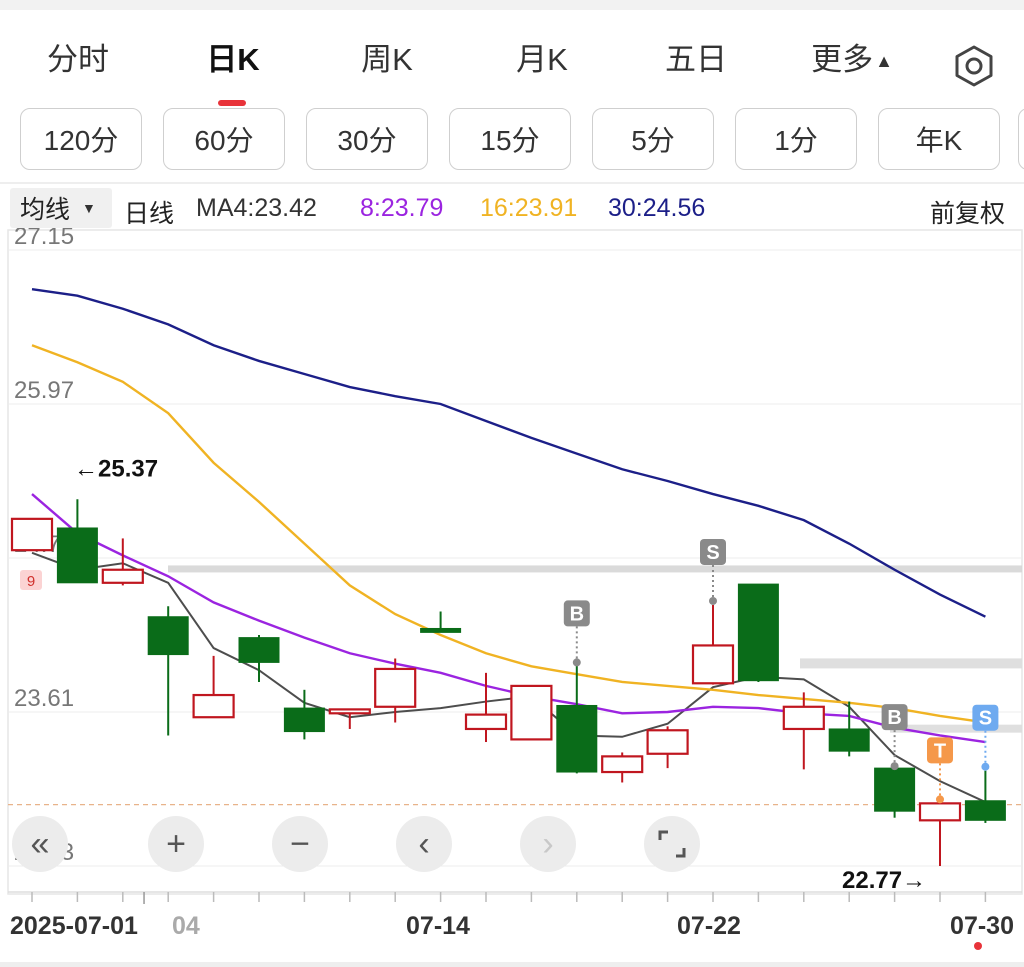 Image resolution: width=1024 pixels, height=967 pixels. What do you see at coordinates (911, 663) in the screenshot?
I see `resistance-band` at bounding box center [911, 663].